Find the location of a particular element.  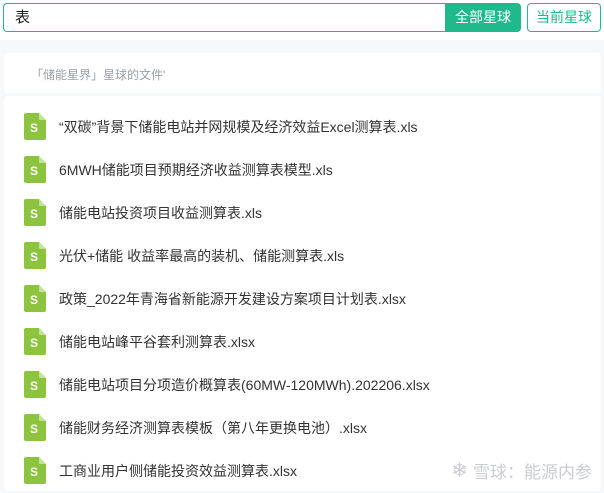

search-bar: 表 全部星球 当前星球 is located at coordinates (302, 20).